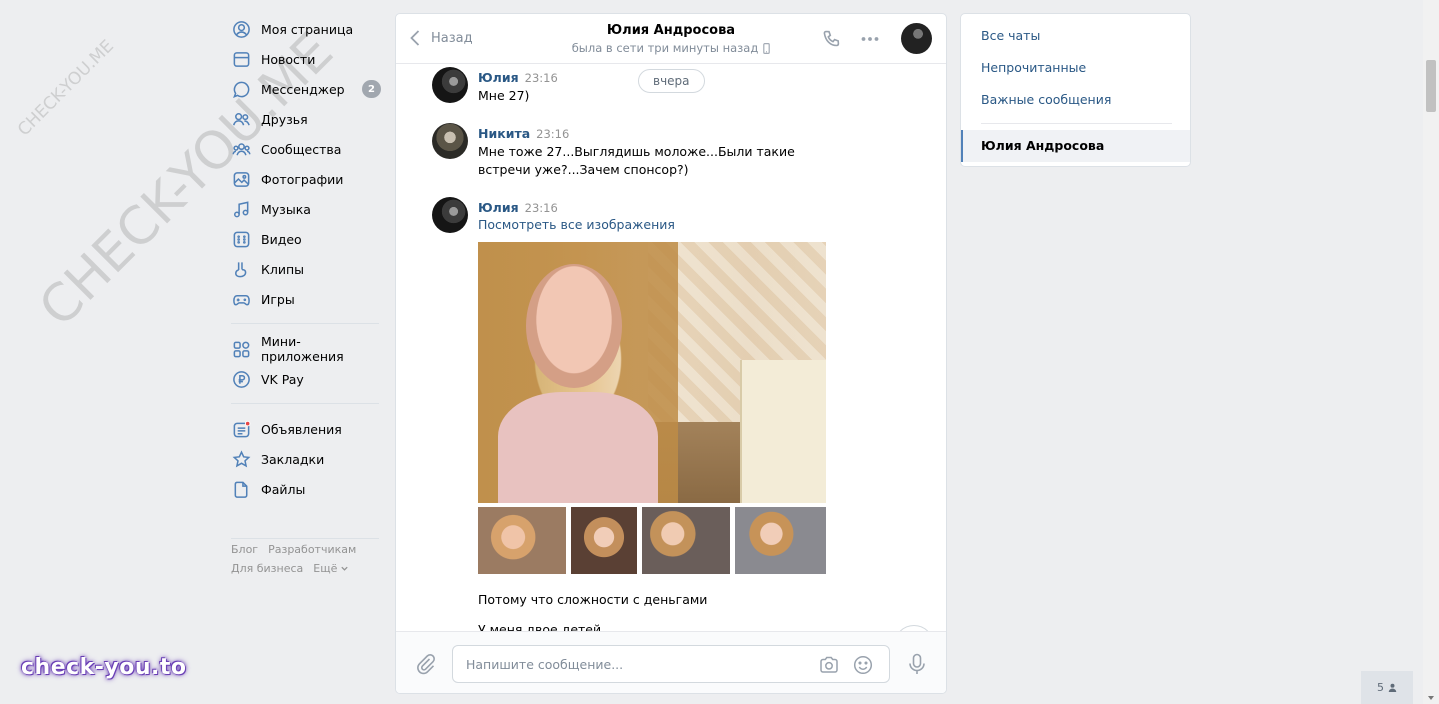 This screenshot has width=1439, height=704. I want to click on nav-item-video: Видео, so click(305, 239).